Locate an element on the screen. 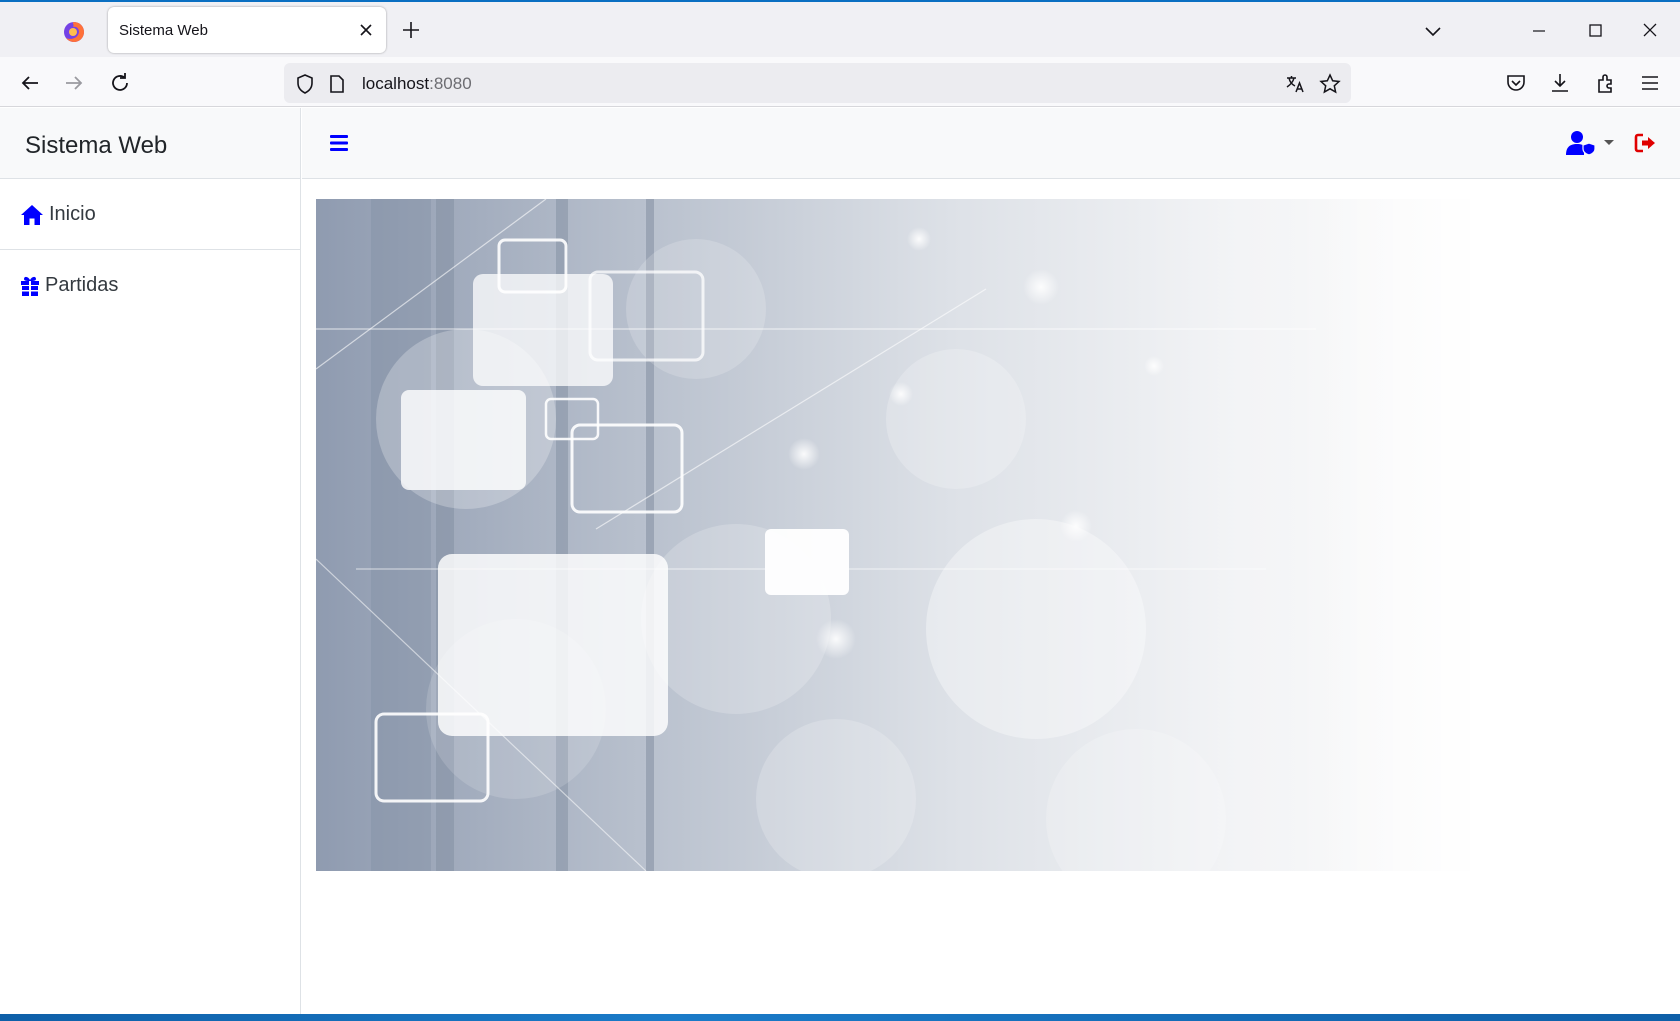 This screenshot has width=1680, height=1021. url-host: localhost is located at coordinates (396, 83).